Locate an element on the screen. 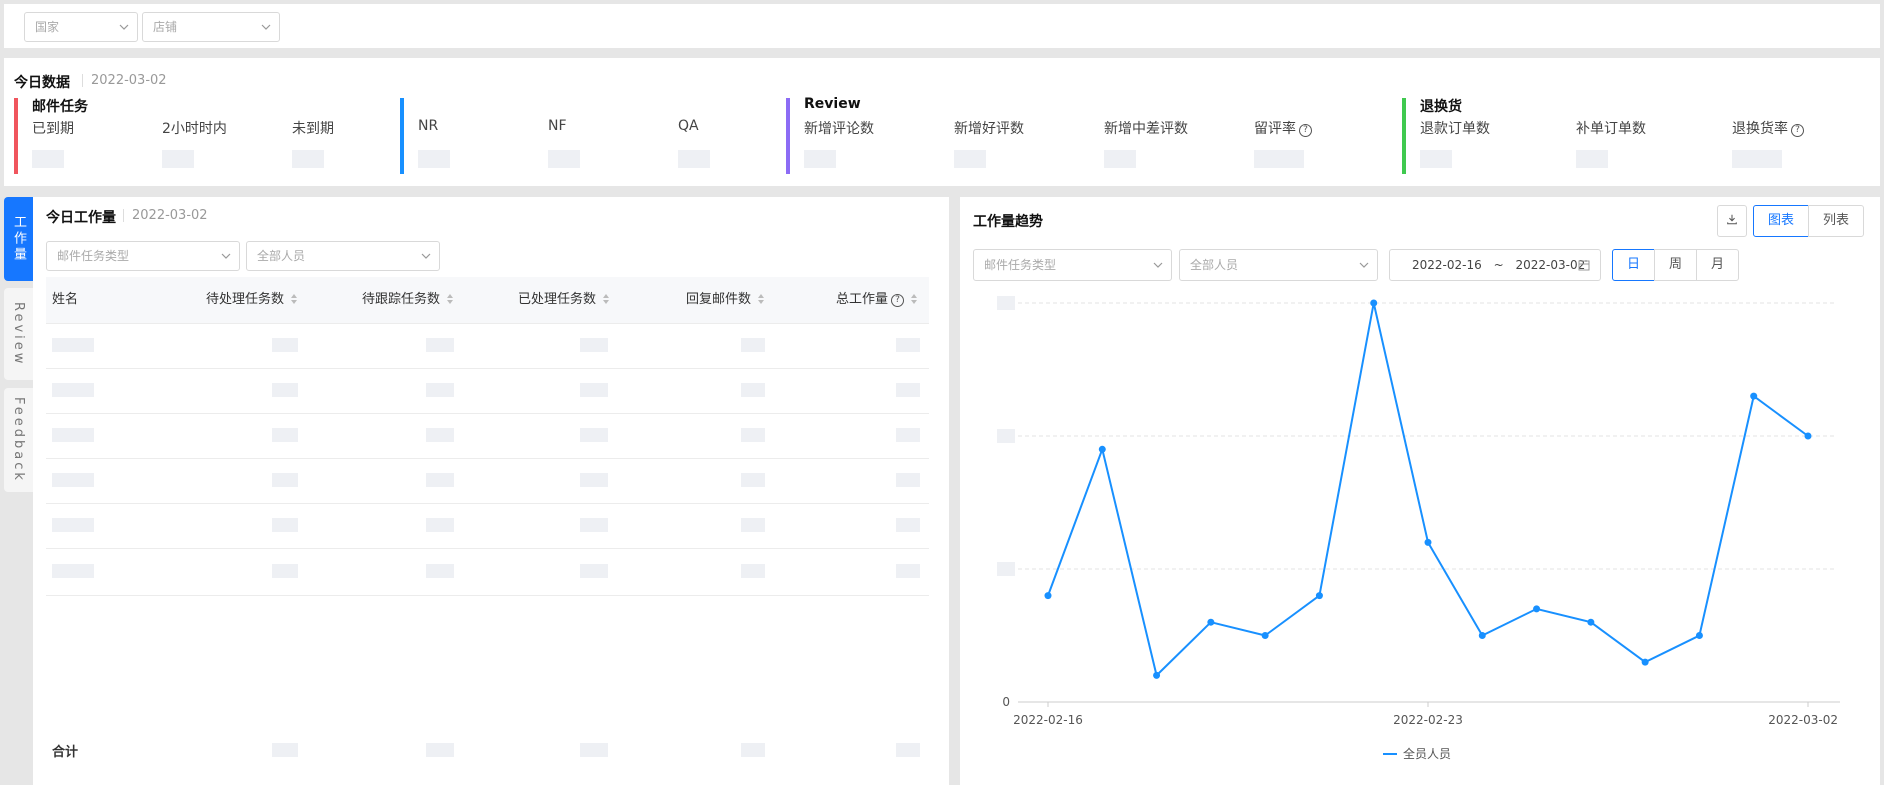 Image resolution: width=1884 pixels, height=785 pixels. stat-review-rate: 留评率? is located at coordinates (1283, 128).